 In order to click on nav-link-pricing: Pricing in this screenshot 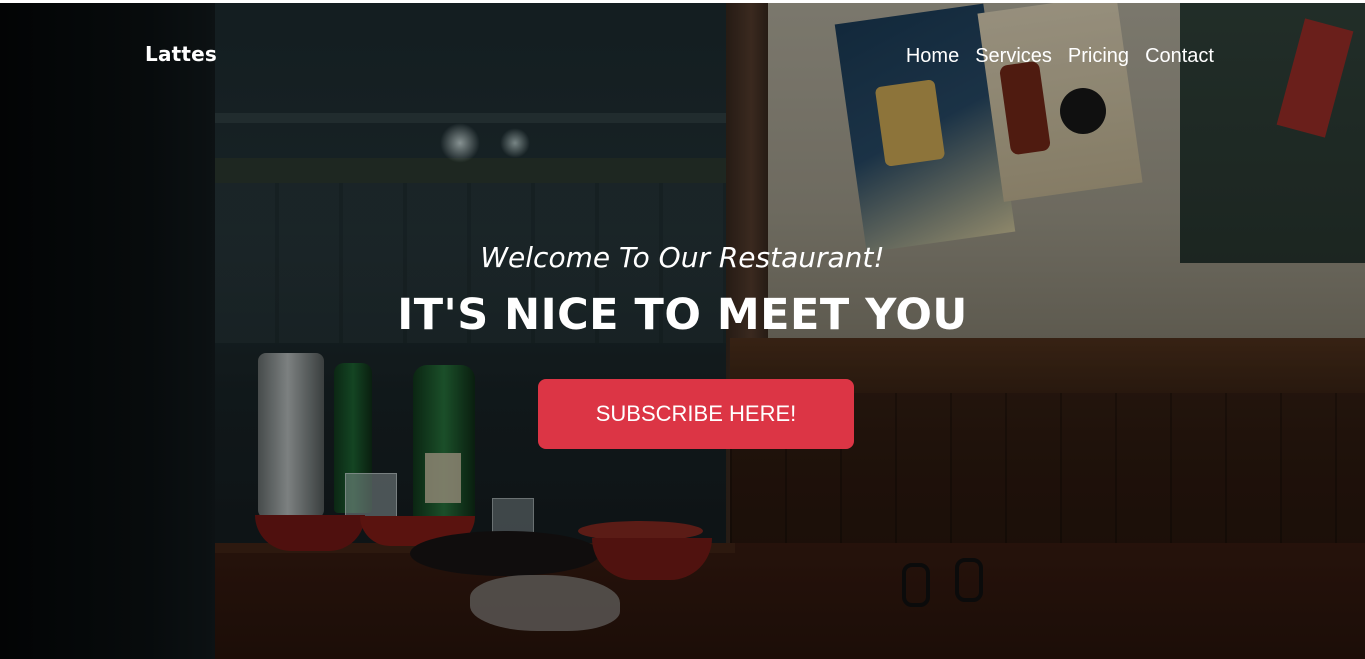, I will do `click(1098, 56)`.